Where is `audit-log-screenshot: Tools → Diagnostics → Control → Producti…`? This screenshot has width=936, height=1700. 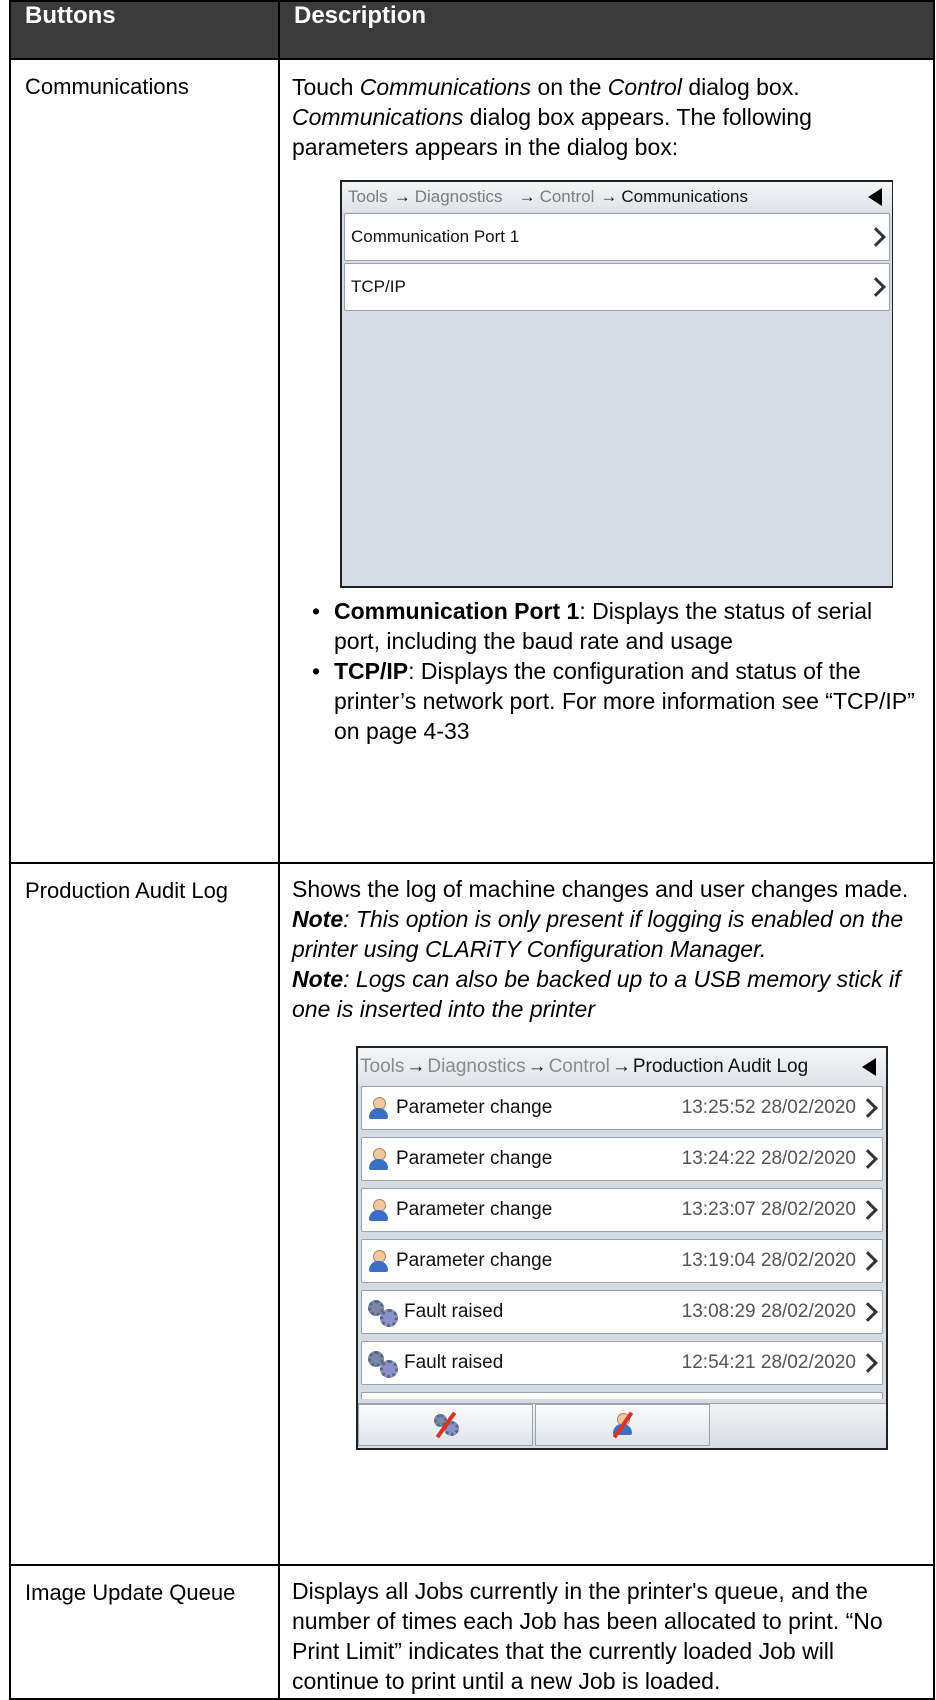 audit-log-screenshot: Tools → Diagnostics → Control → Producti… is located at coordinates (622, 1248).